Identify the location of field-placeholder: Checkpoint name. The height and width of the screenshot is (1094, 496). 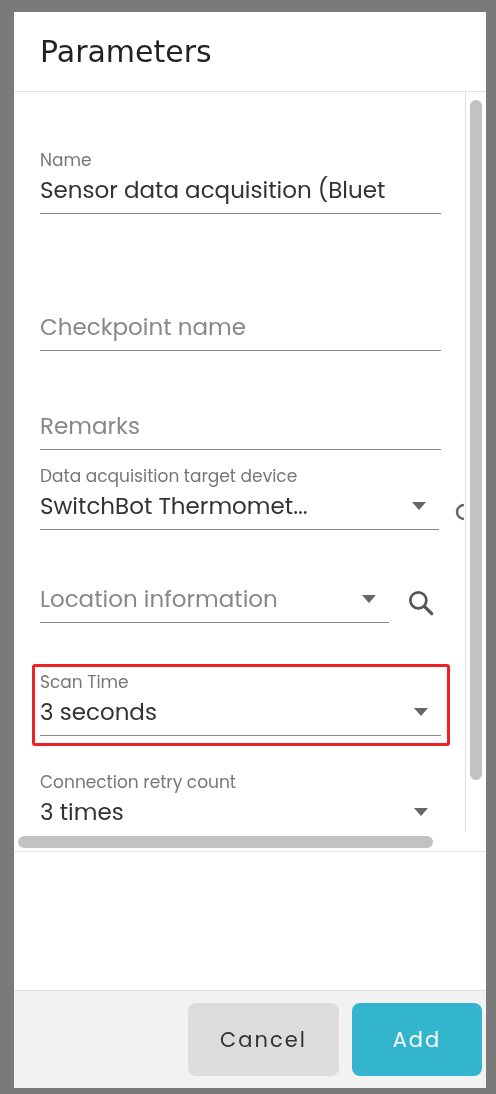
(143, 327).